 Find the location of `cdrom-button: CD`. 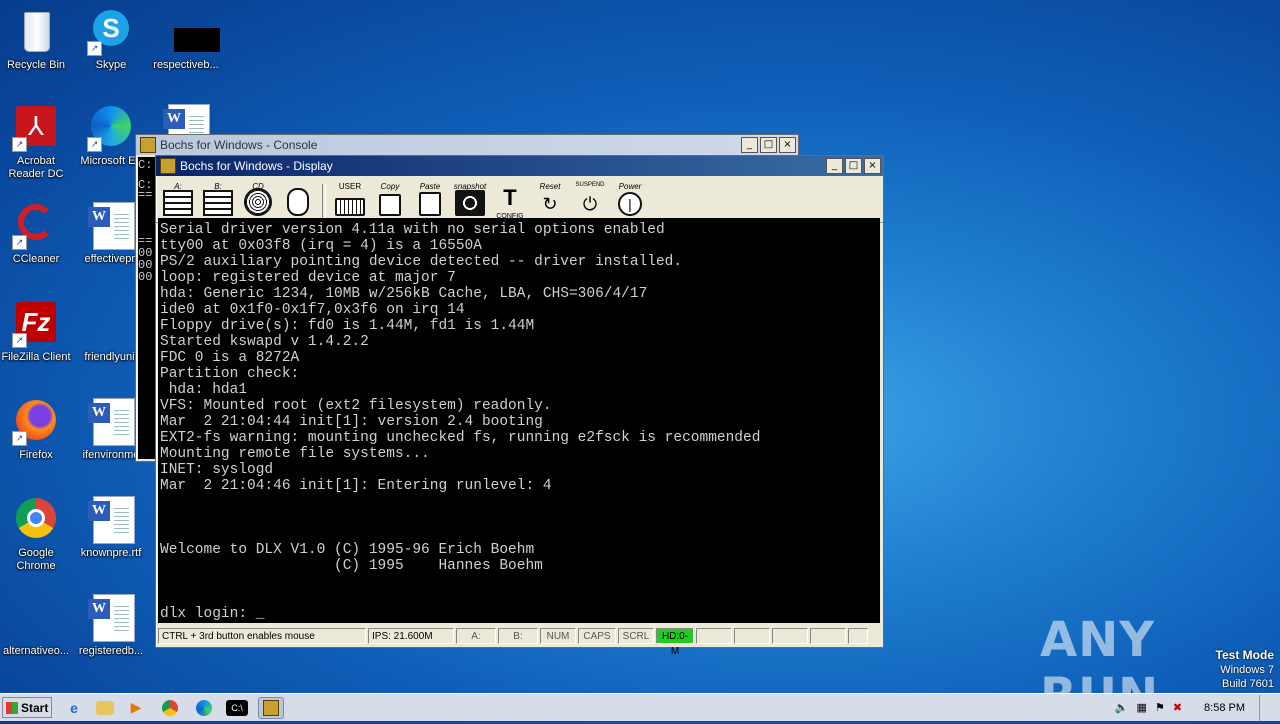

cdrom-button: CD is located at coordinates (258, 200).